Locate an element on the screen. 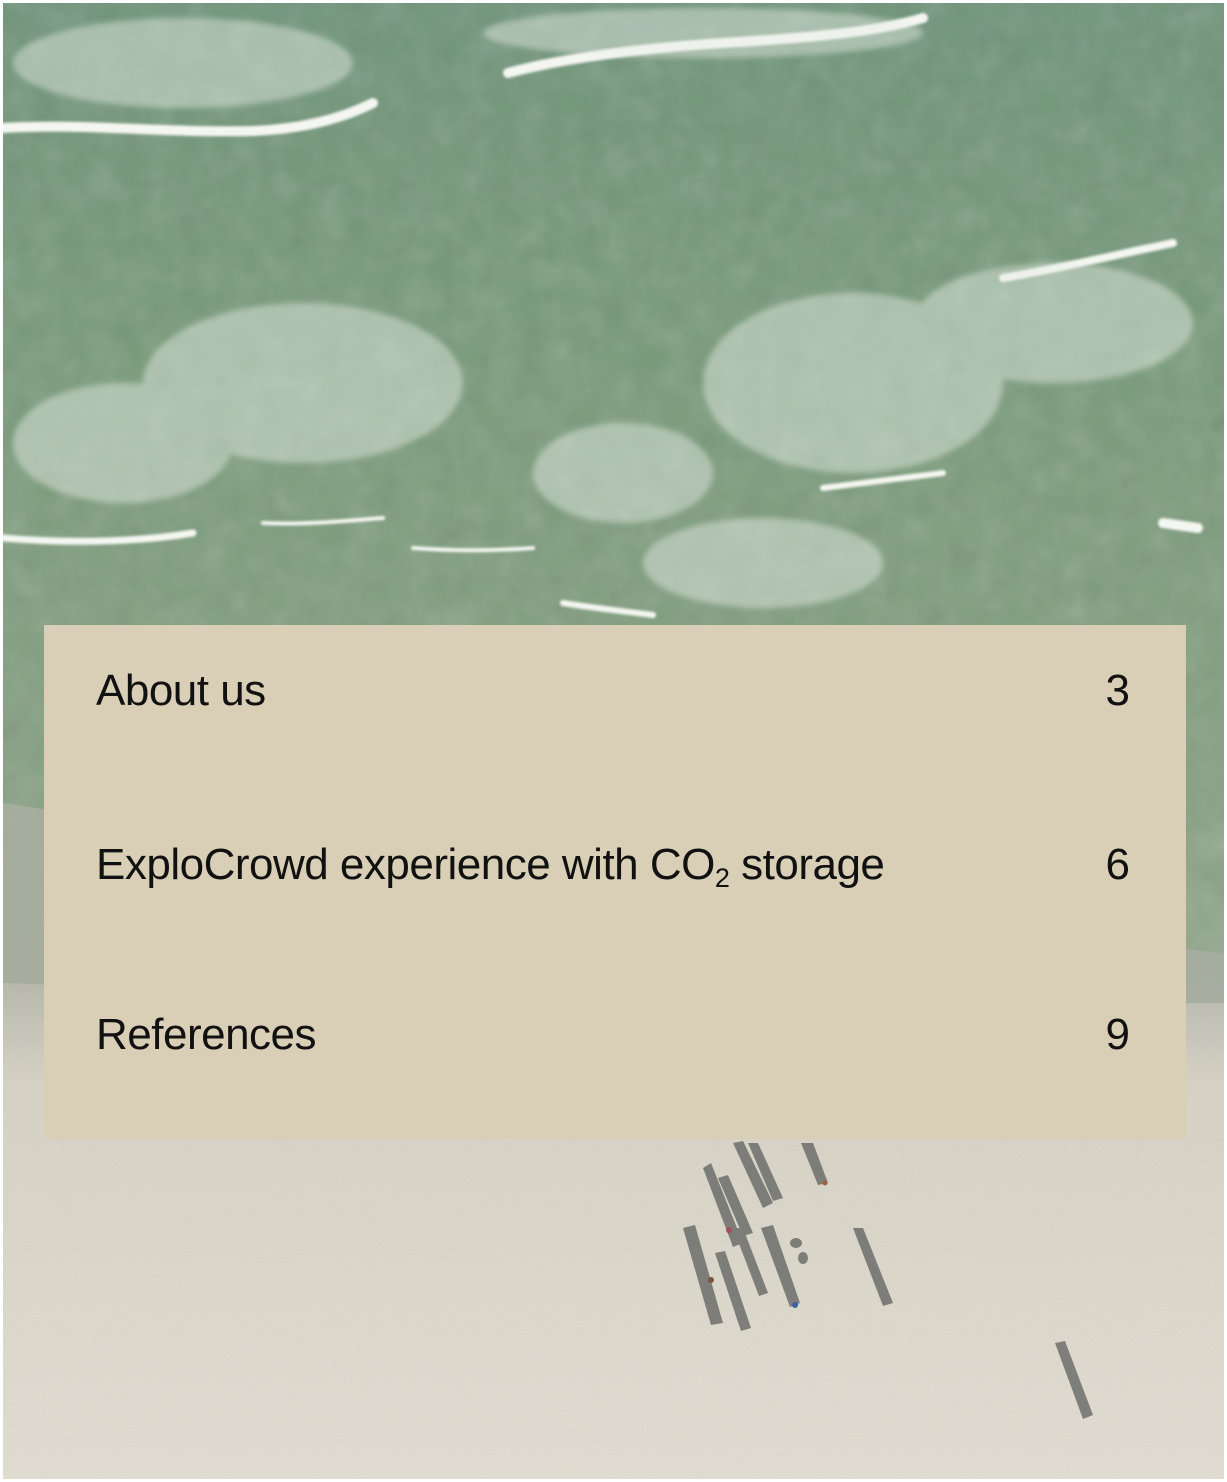 The image size is (1227, 1482). toc-item-page-number: 6 is located at coordinates (1117, 864).